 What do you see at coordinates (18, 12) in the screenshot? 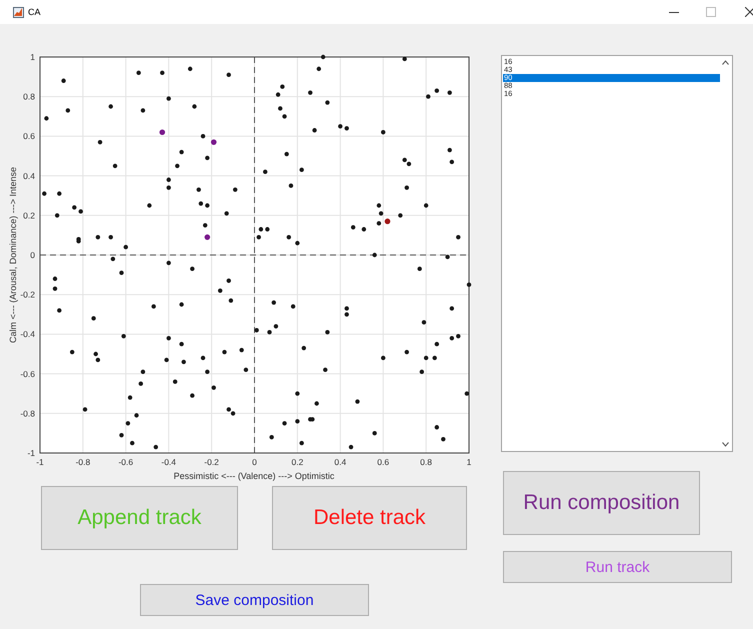
I see `app-icon` at bounding box center [18, 12].